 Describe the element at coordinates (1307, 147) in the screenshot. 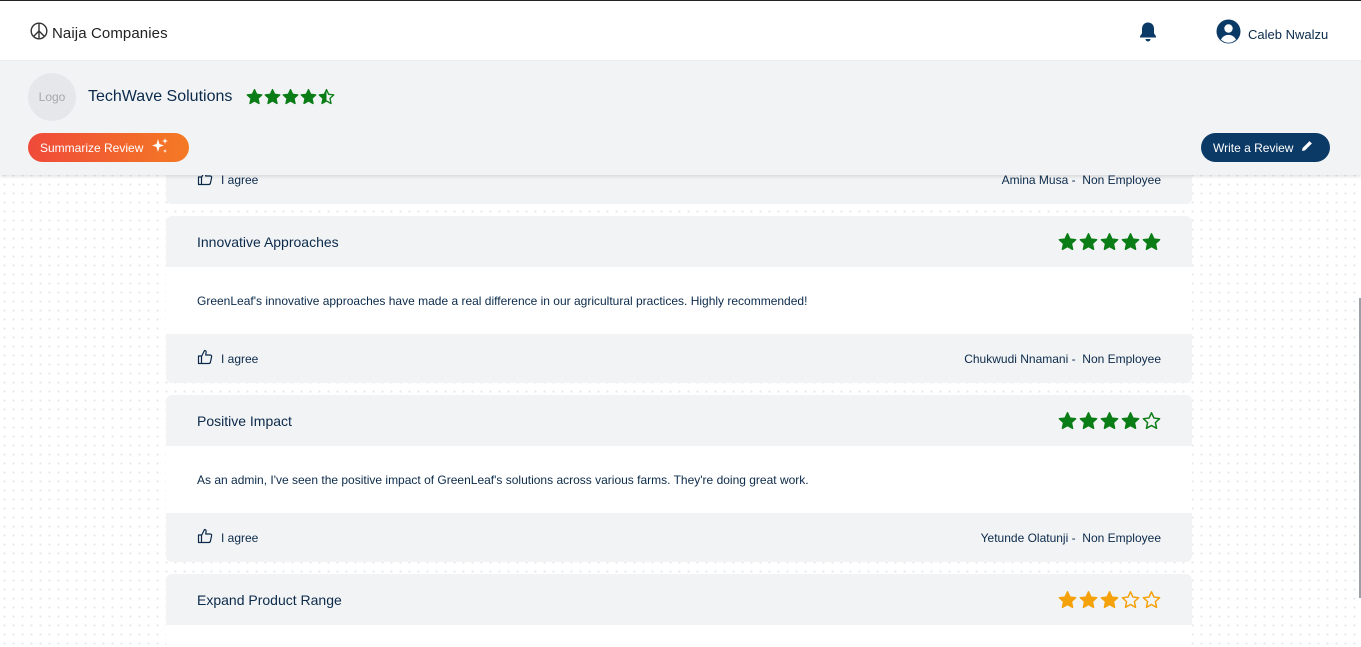

I see `pencil-icon` at that location.